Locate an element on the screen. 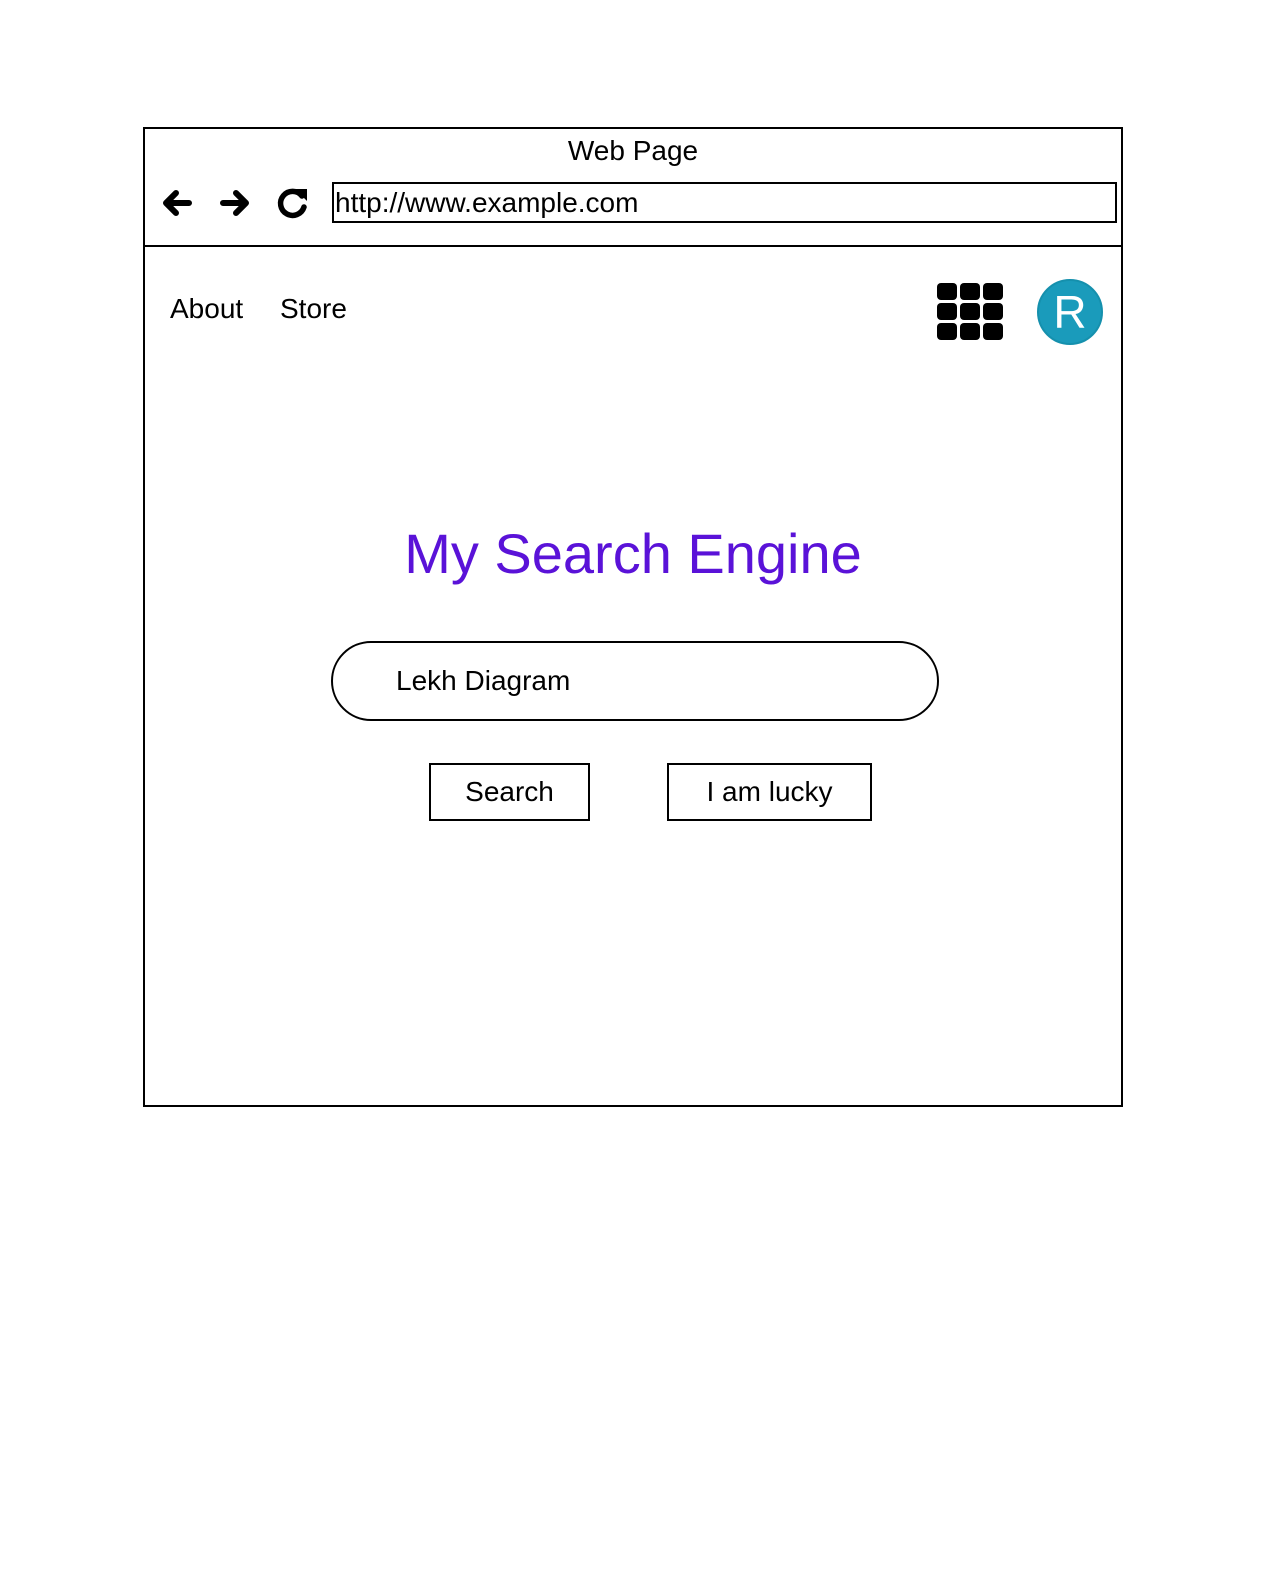 Image resolution: width=1264 pixels, height=1584 pixels. reload-icon is located at coordinates (293, 203).